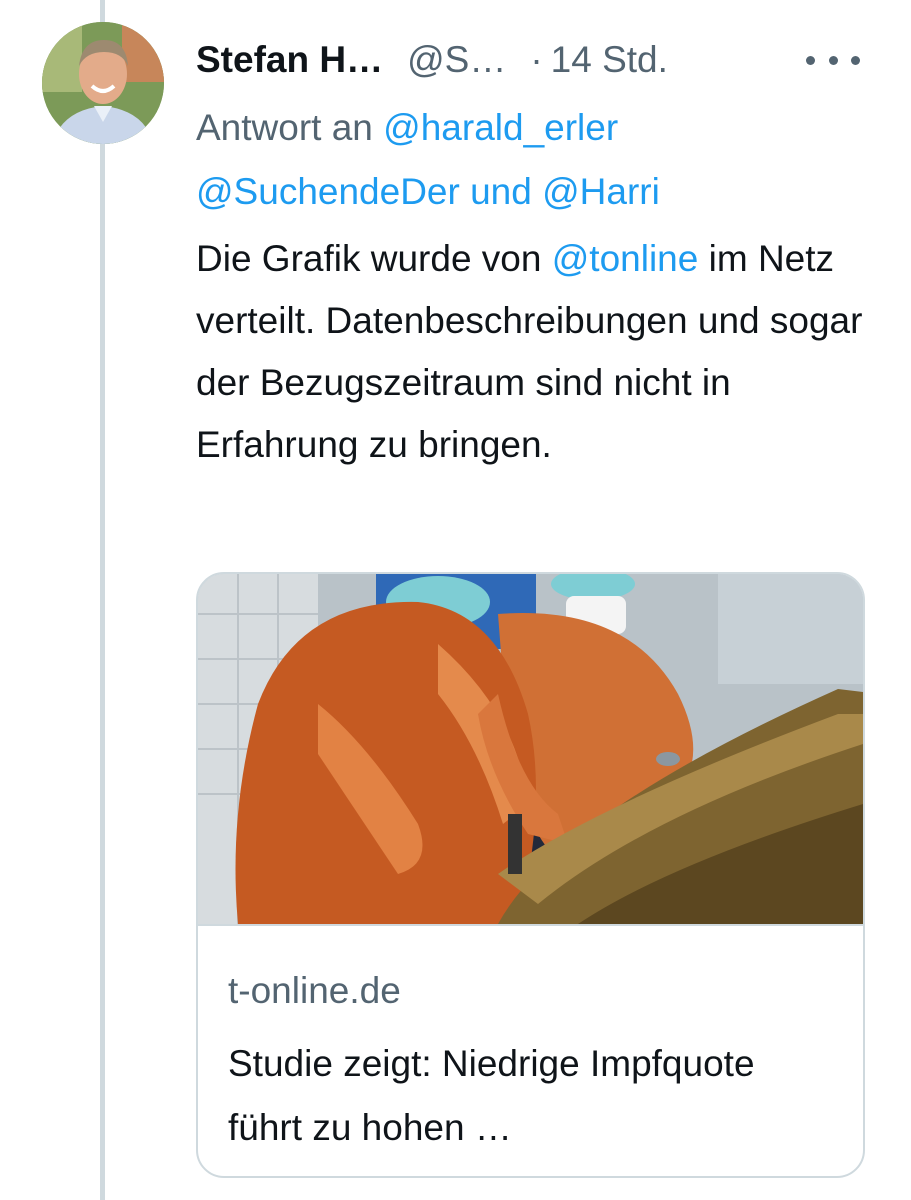  Describe the element at coordinates (284, 127) in the screenshot. I see `reply-prefix: Antwort an` at that location.